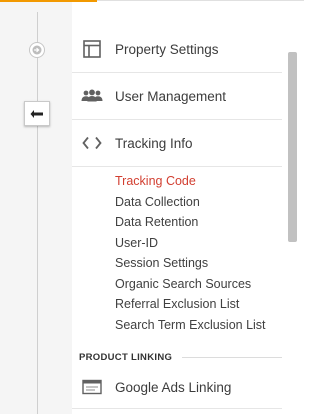 This screenshot has height=414, width=320. Describe the element at coordinates (92, 49) in the screenshot. I see `window-layout-icon` at that location.